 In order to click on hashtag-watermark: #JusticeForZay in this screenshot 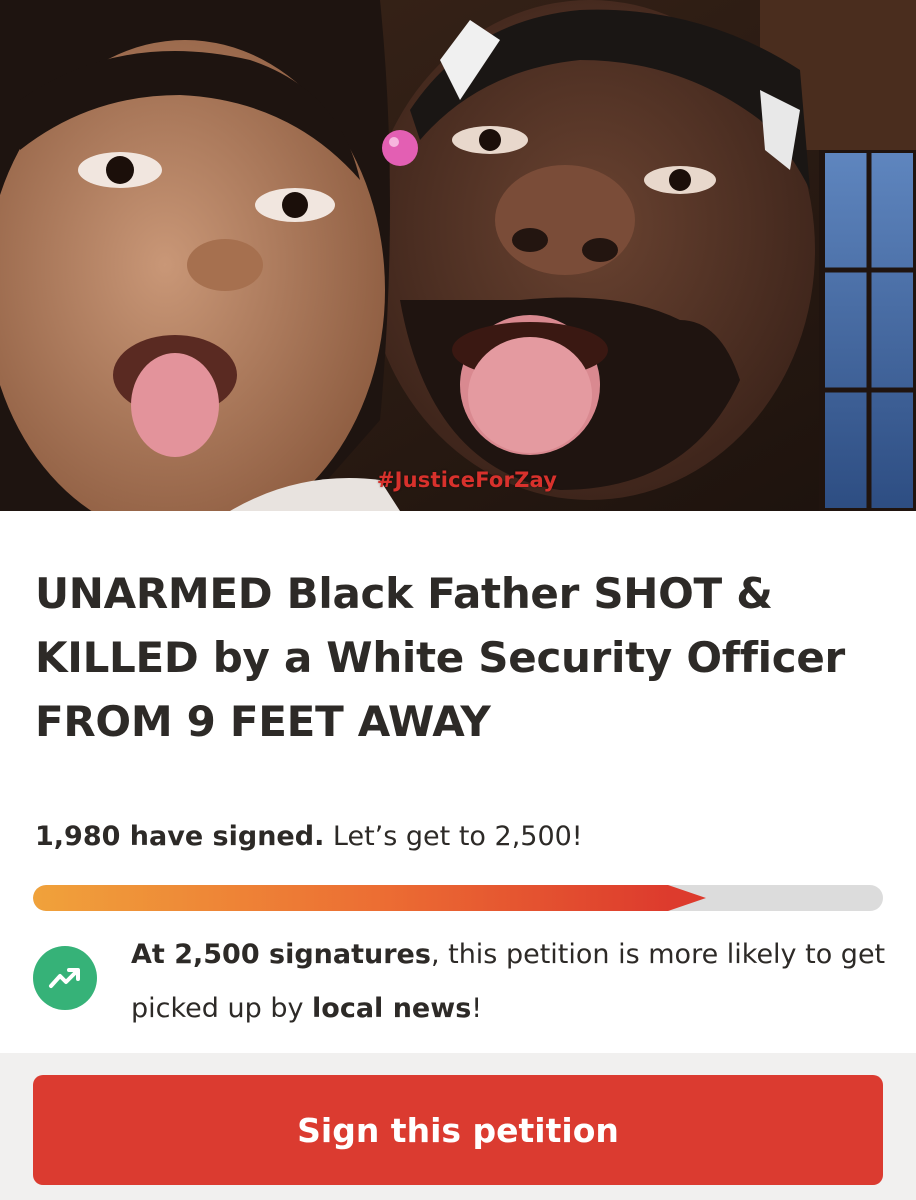, I will do `click(467, 480)`.